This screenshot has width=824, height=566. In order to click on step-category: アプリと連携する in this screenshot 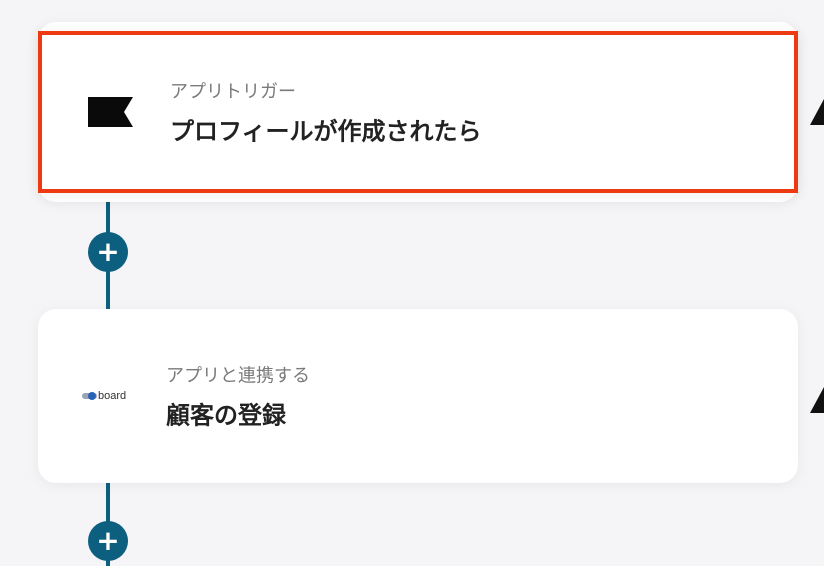, I will do `click(238, 376)`.